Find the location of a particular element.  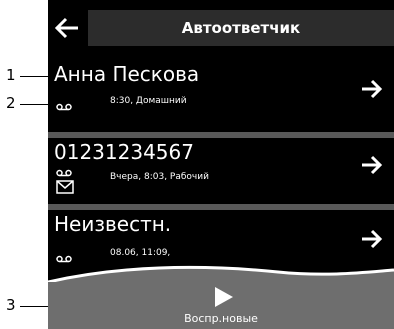

callout-2-line is located at coordinates (34, 104).